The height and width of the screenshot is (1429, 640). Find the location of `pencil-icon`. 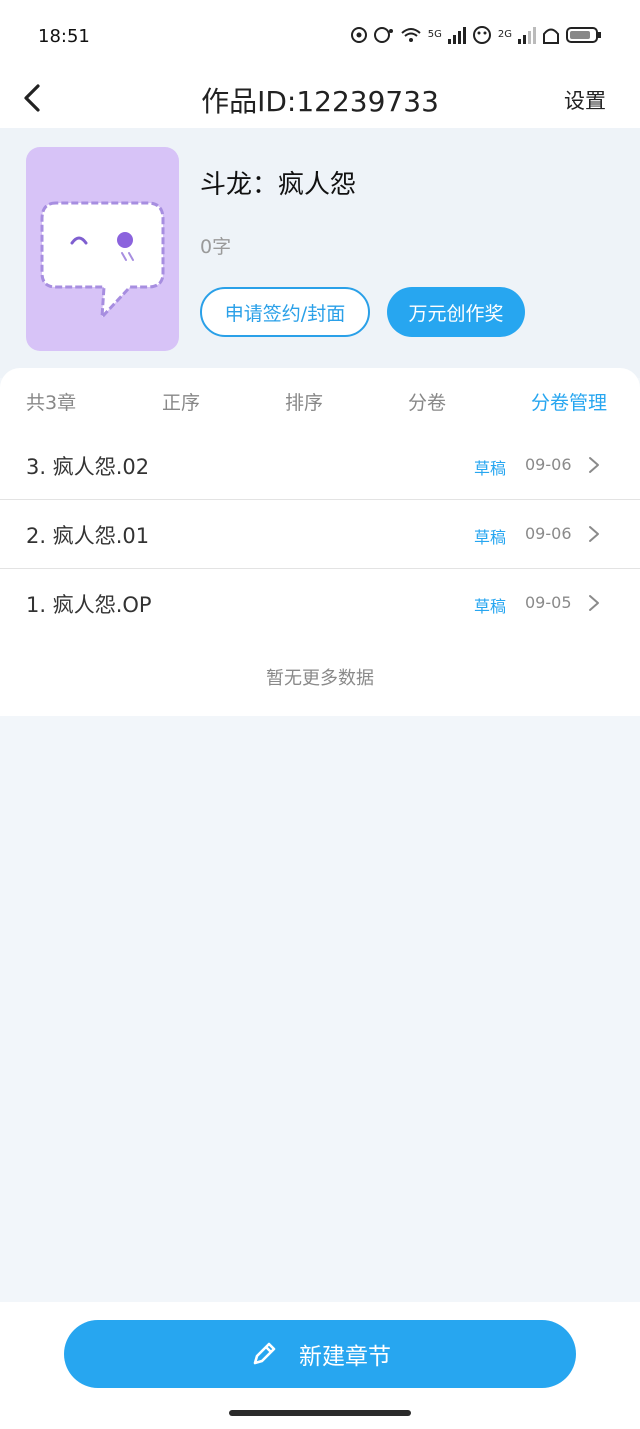

pencil-icon is located at coordinates (264, 1353).